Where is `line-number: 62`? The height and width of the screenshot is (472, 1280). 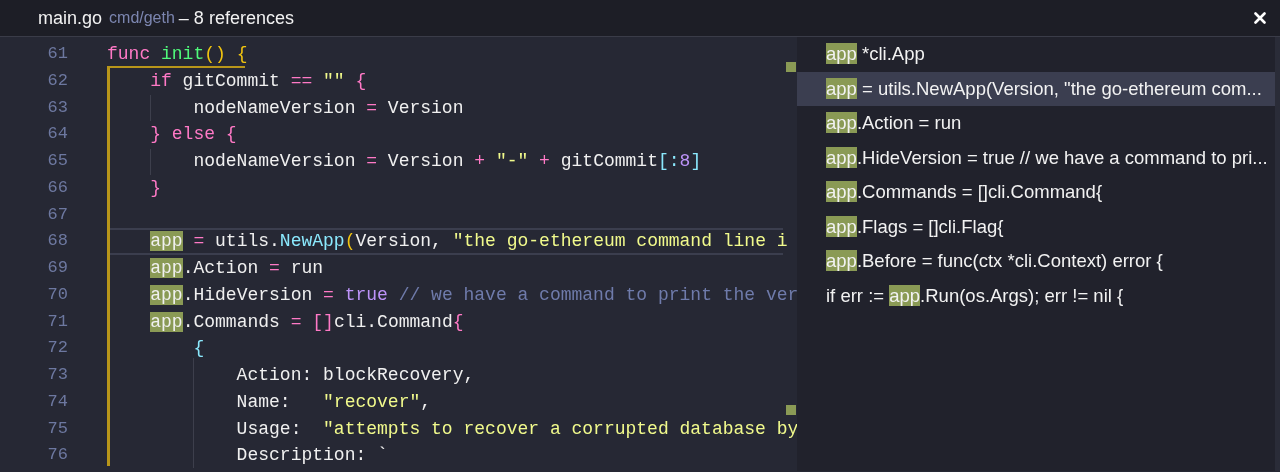 line-number: 62 is located at coordinates (57, 80).